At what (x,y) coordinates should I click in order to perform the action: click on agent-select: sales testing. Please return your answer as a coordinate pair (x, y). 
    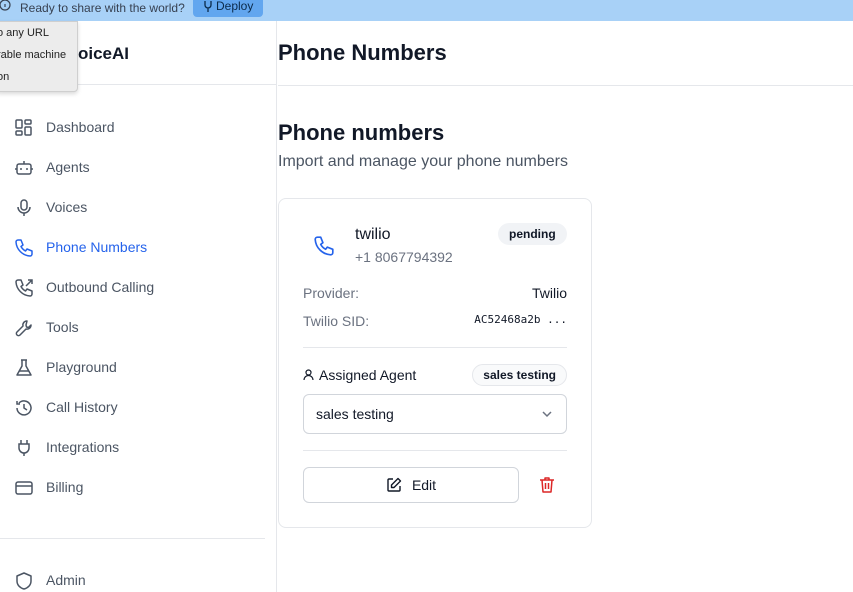
    Looking at the image, I should click on (435, 414).